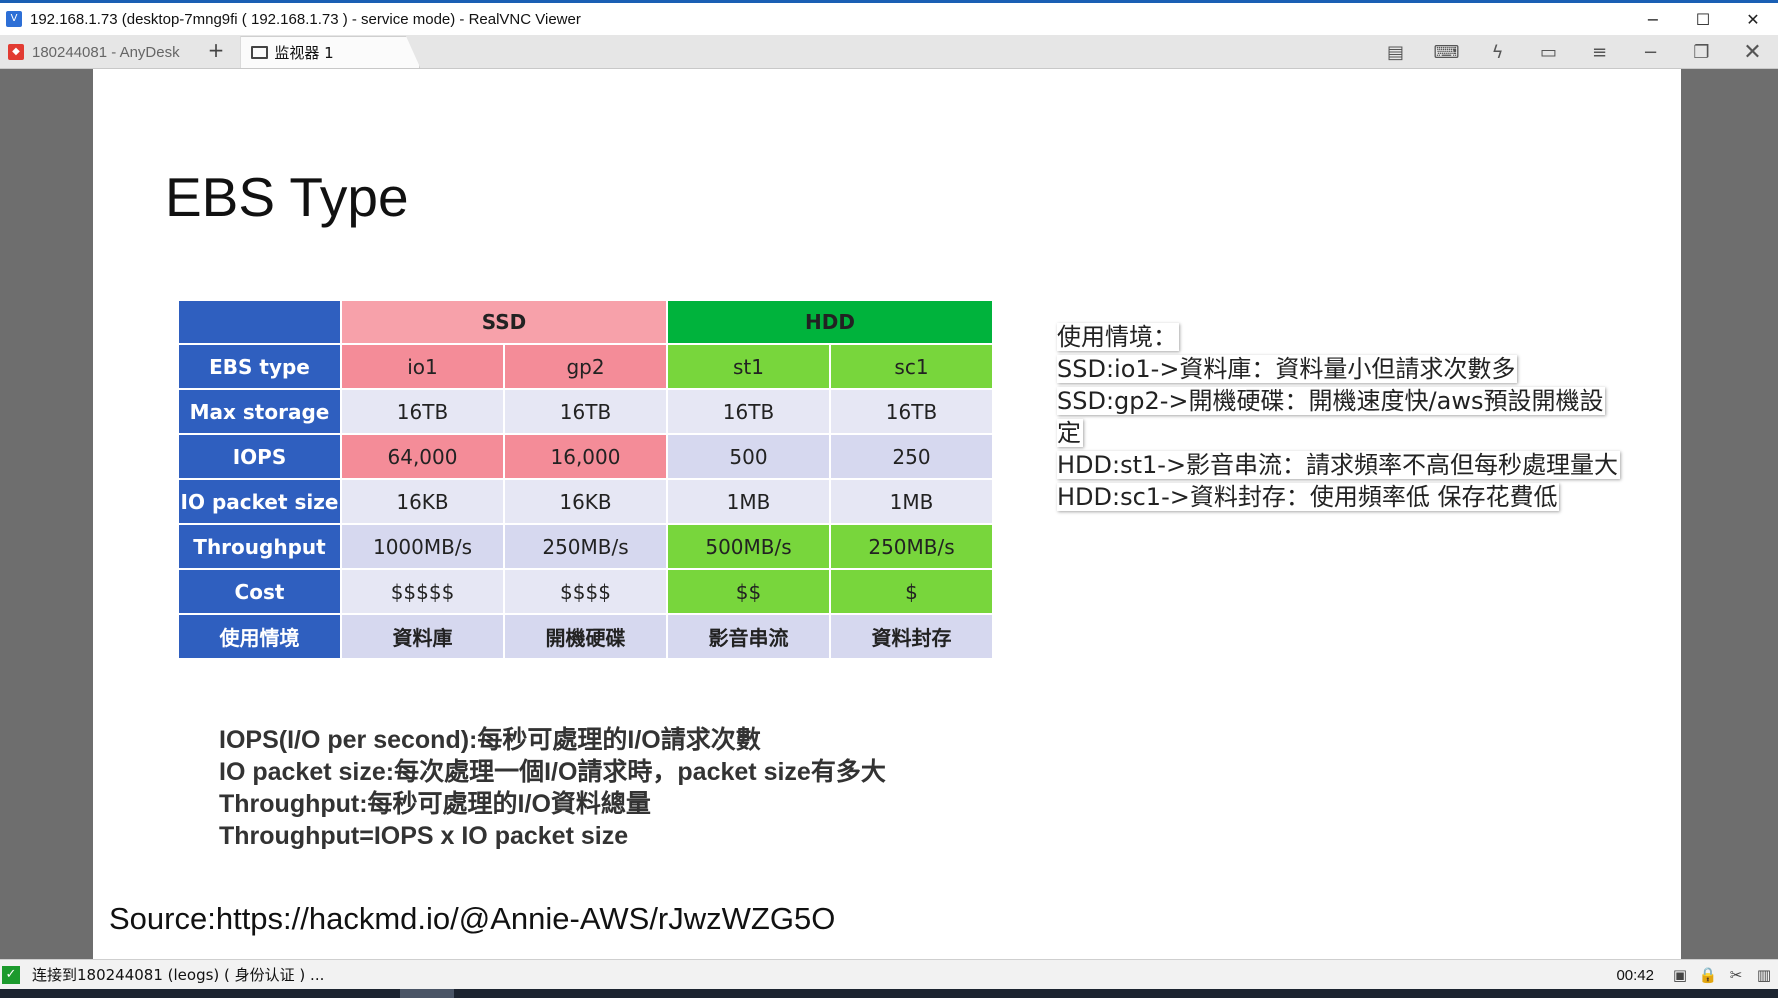 This screenshot has height=998, width=1778. Describe the element at coordinates (490, 740) in the screenshot. I see `definition-line: IOPS(I/O per second):每秒可處理的I/O請求次數` at that location.